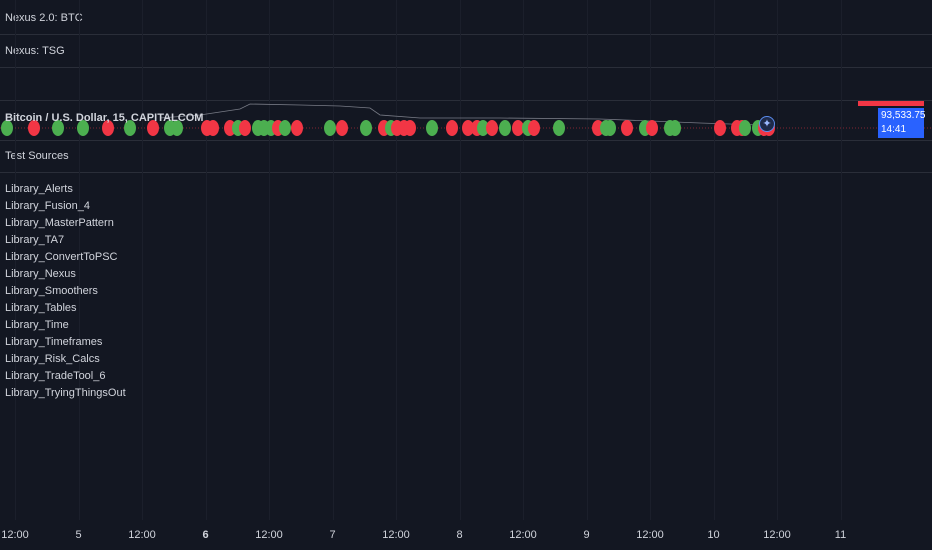 The height and width of the screenshot is (550, 932). What do you see at coordinates (466, 51) in the screenshot?
I see `pane-nexus-tsg: Nexus: TSG` at bounding box center [466, 51].